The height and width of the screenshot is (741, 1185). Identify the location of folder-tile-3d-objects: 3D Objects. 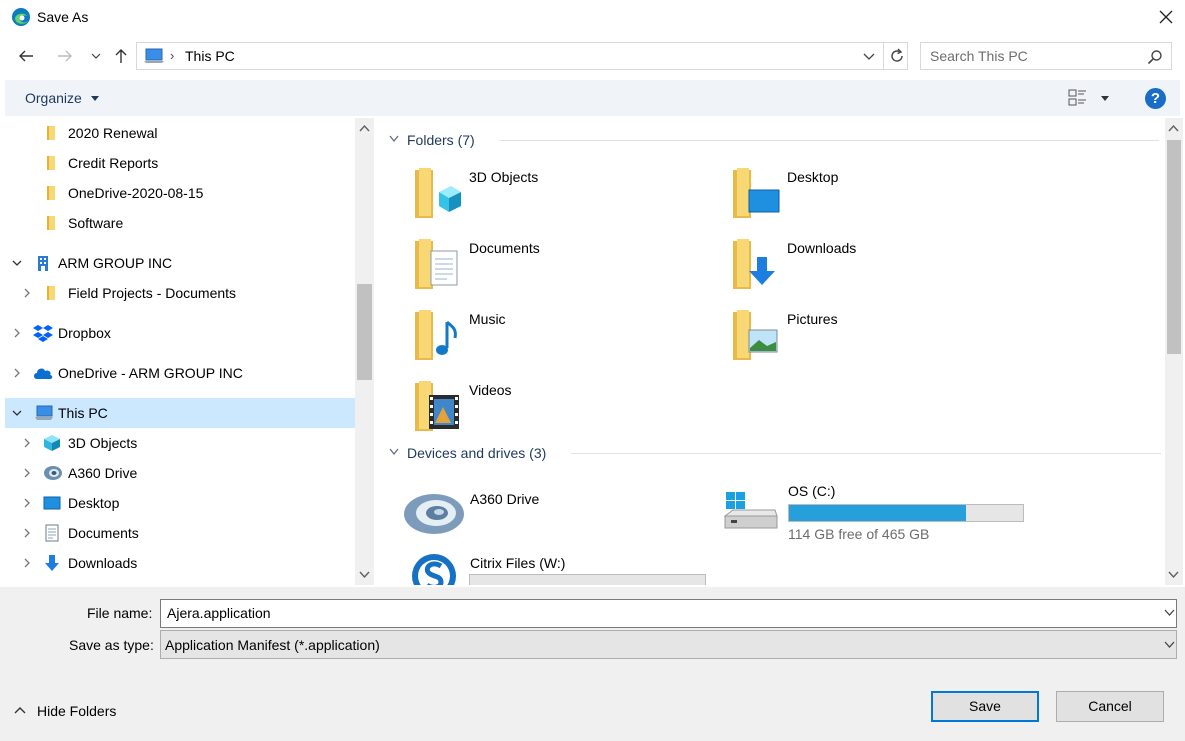
(563, 198).